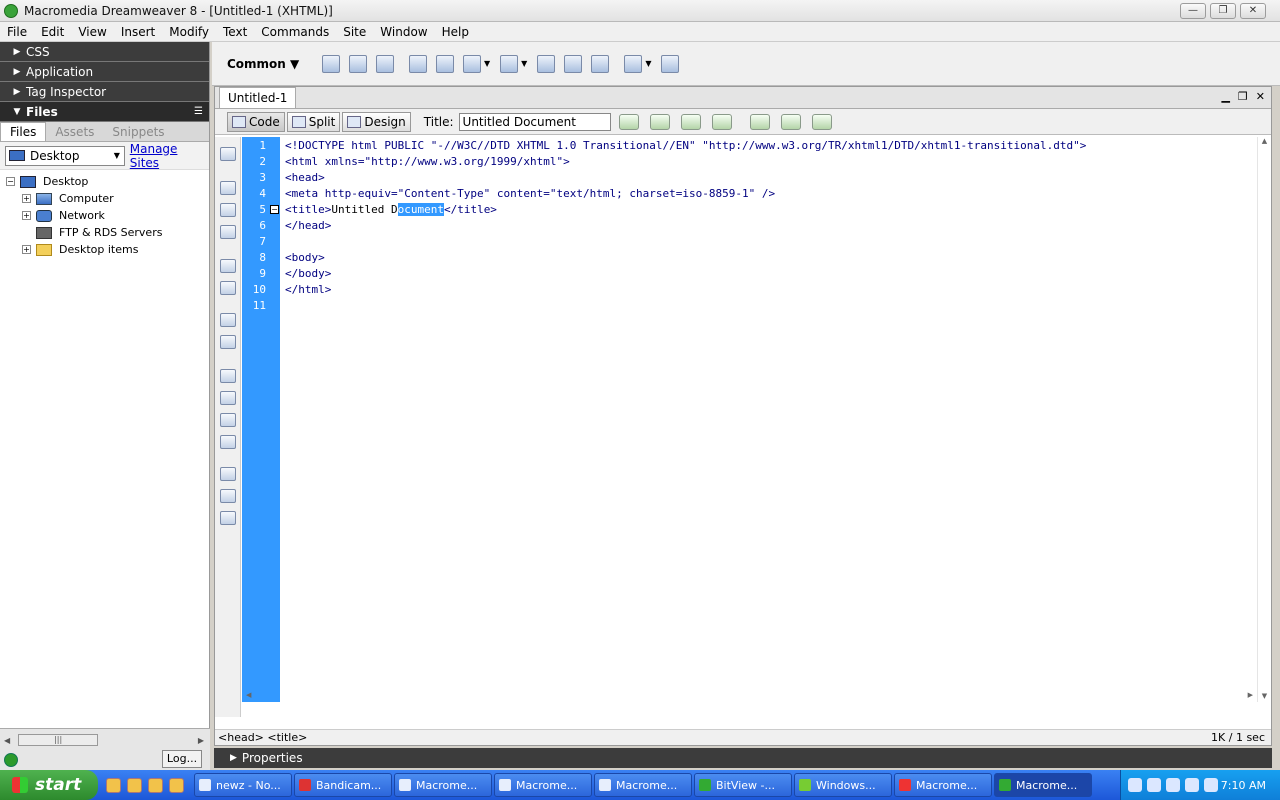 This screenshot has width=1280, height=800. I want to click on email-link-icon, so click(358, 63).